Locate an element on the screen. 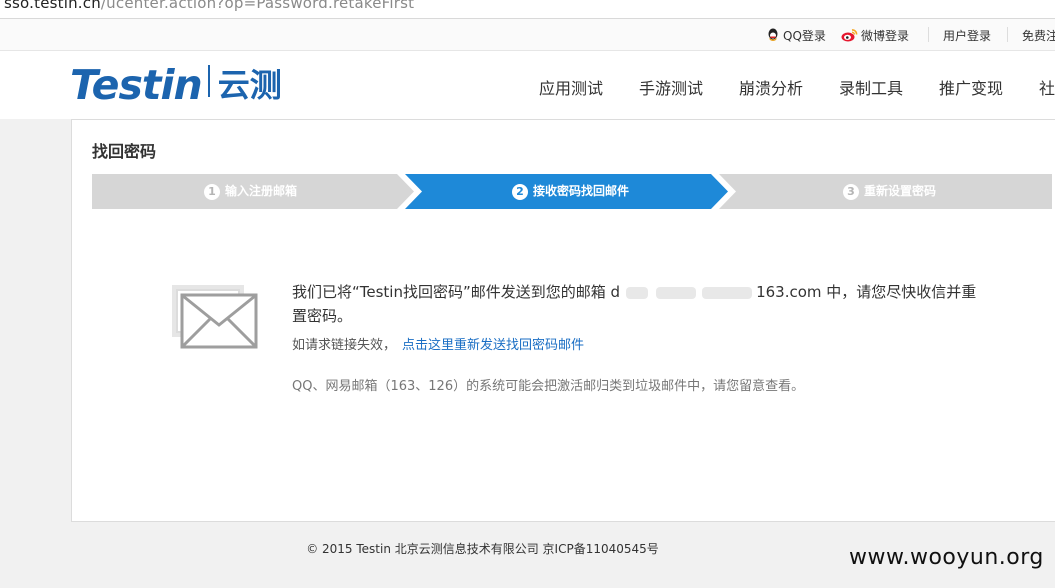 The width and height of the screenshot is (1055, 588). weibo-icon is located at coordinates (849, 35).